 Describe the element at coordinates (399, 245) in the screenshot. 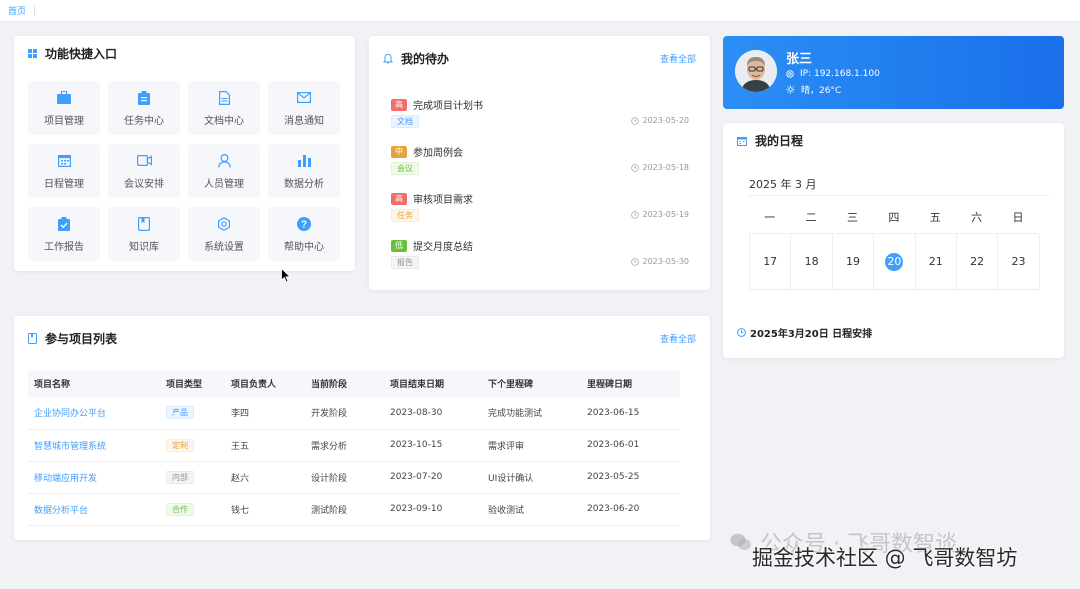

I see `priority-badge: 低` at that location.